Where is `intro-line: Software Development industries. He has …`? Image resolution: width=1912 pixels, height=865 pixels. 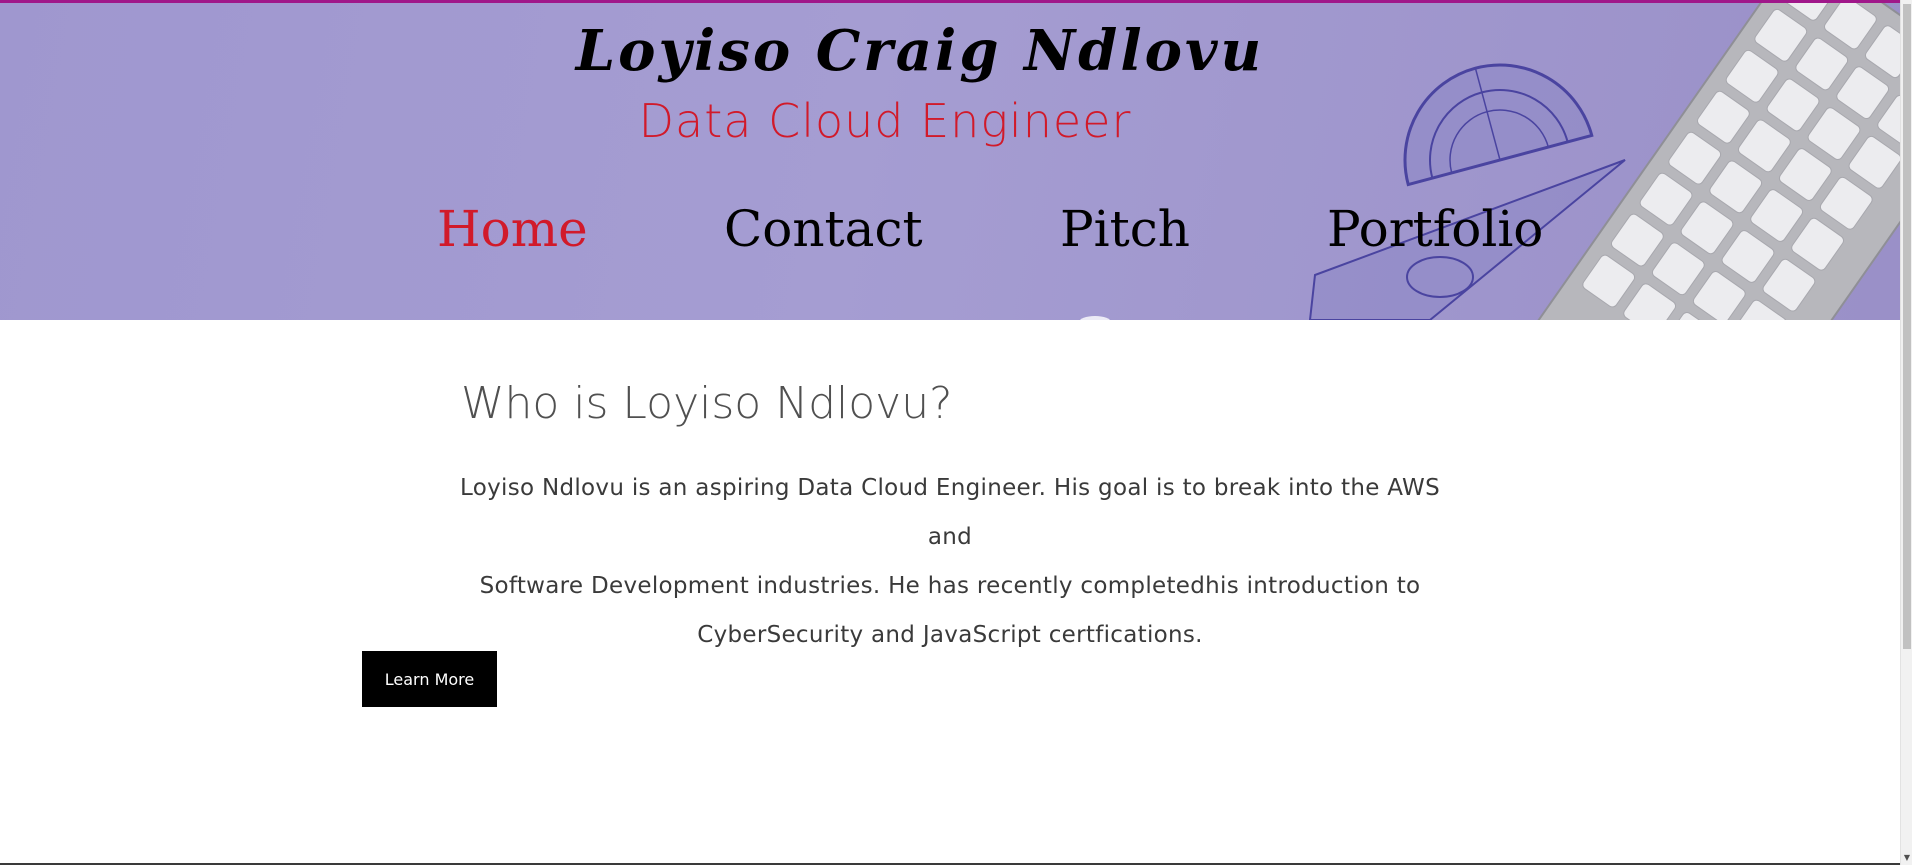 intro-line: Software Development industries. He has … is located at coordinates (950, 586).